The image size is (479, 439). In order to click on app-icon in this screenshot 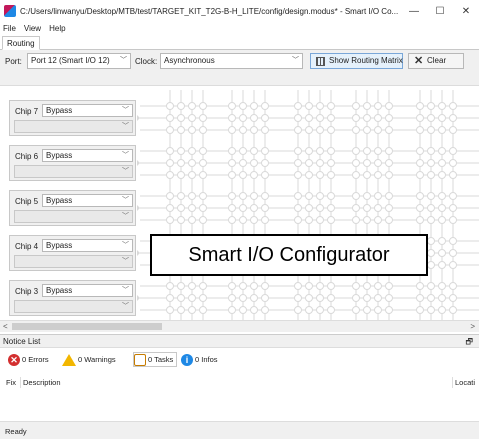, I will do `click(10, 11)`.